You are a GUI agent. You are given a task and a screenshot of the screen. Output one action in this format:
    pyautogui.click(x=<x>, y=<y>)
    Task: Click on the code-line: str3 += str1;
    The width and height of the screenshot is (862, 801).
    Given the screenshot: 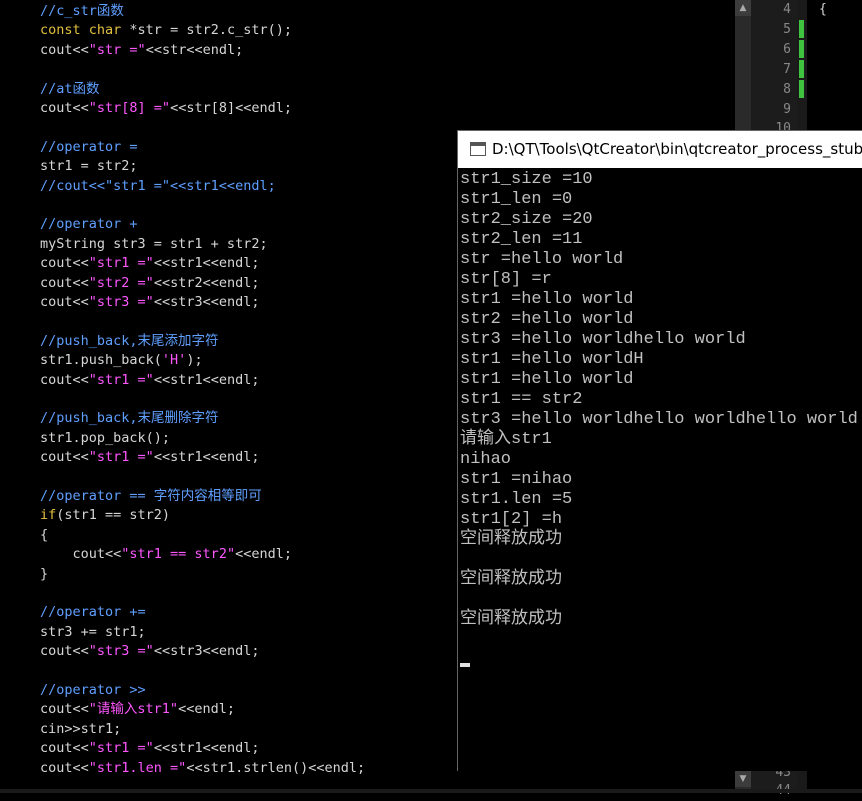 What is the action you would take?
    pyautogui.click(x=93, y=632)
    